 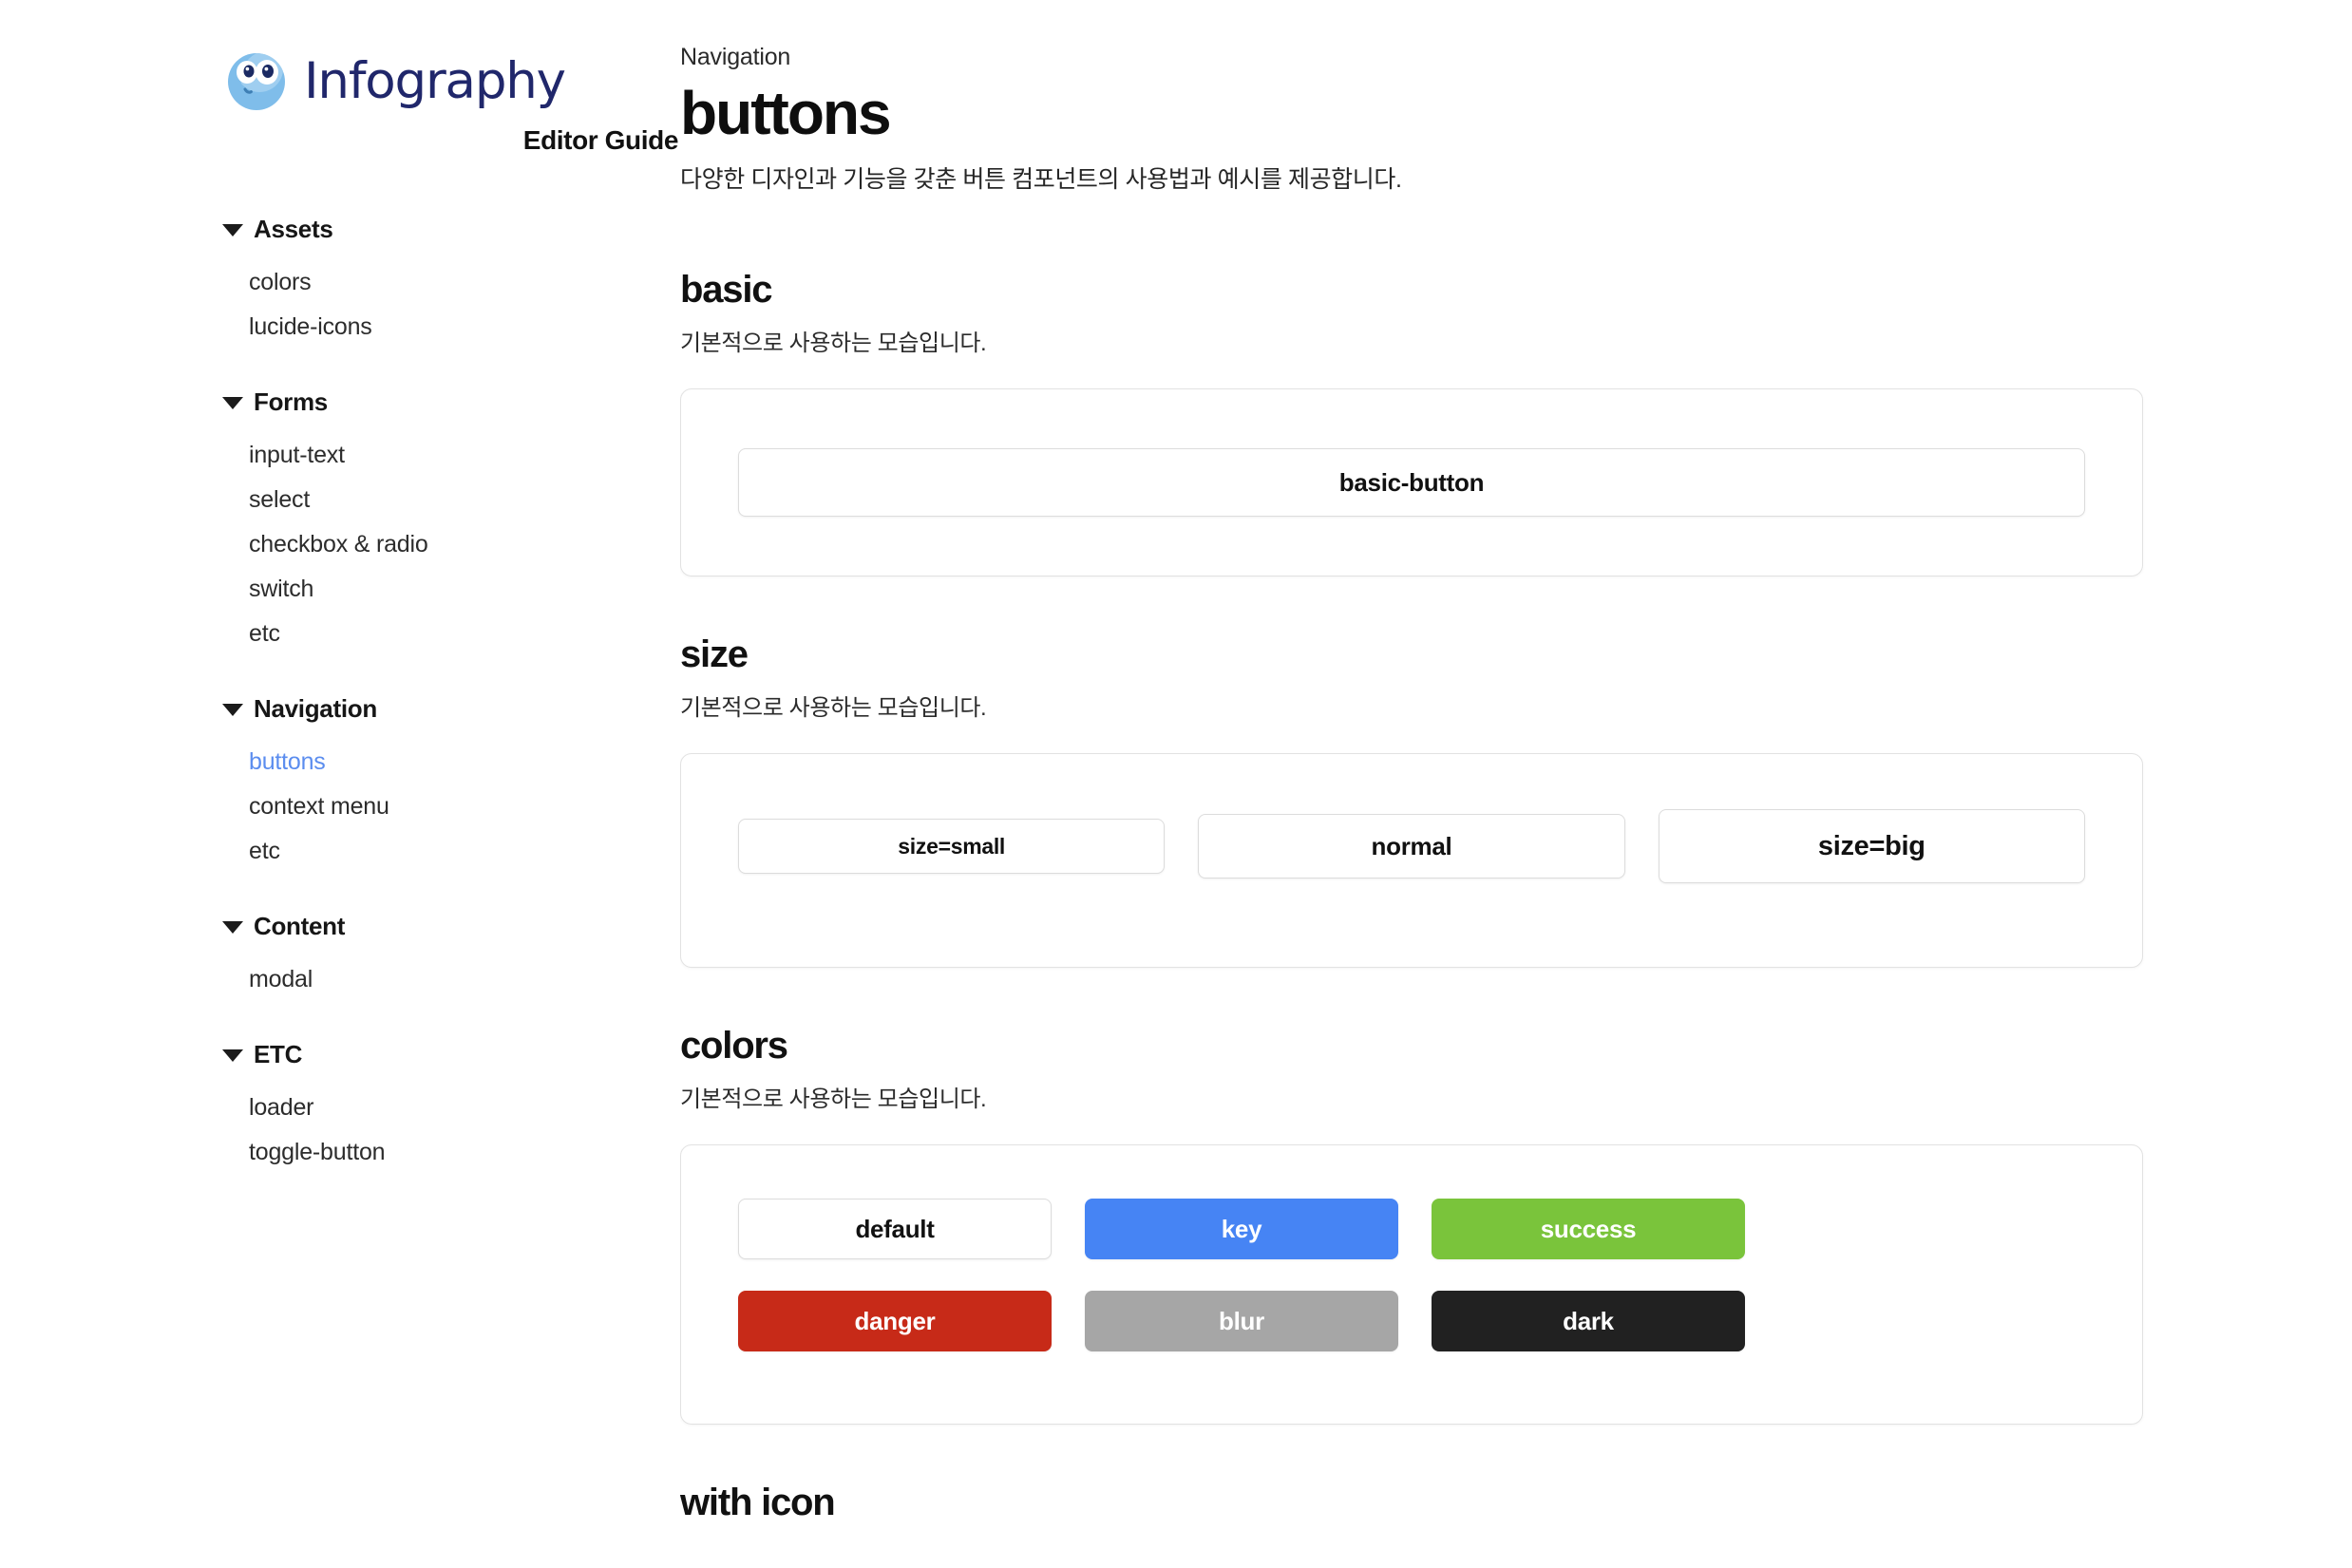 I want to click on nav-group-header-forms: Forms, so click(x=451, y=402).